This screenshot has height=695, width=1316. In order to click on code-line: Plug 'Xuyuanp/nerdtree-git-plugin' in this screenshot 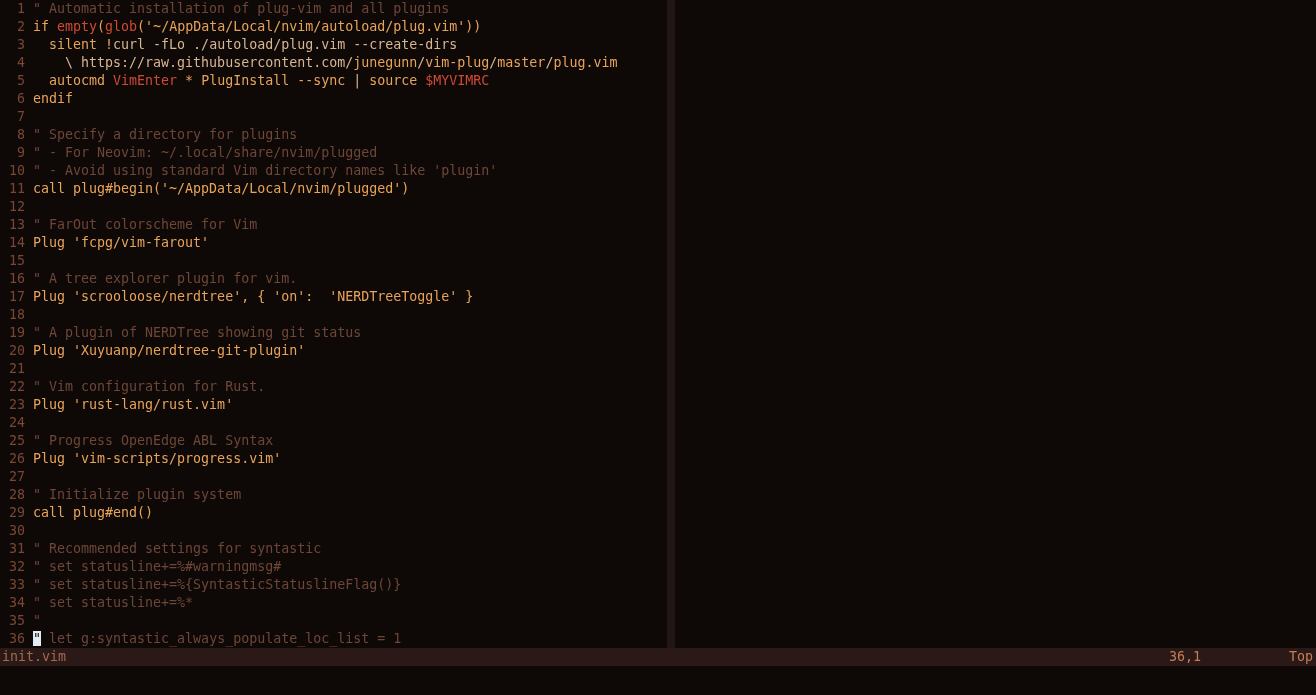, I will do `click(169, 351)`.